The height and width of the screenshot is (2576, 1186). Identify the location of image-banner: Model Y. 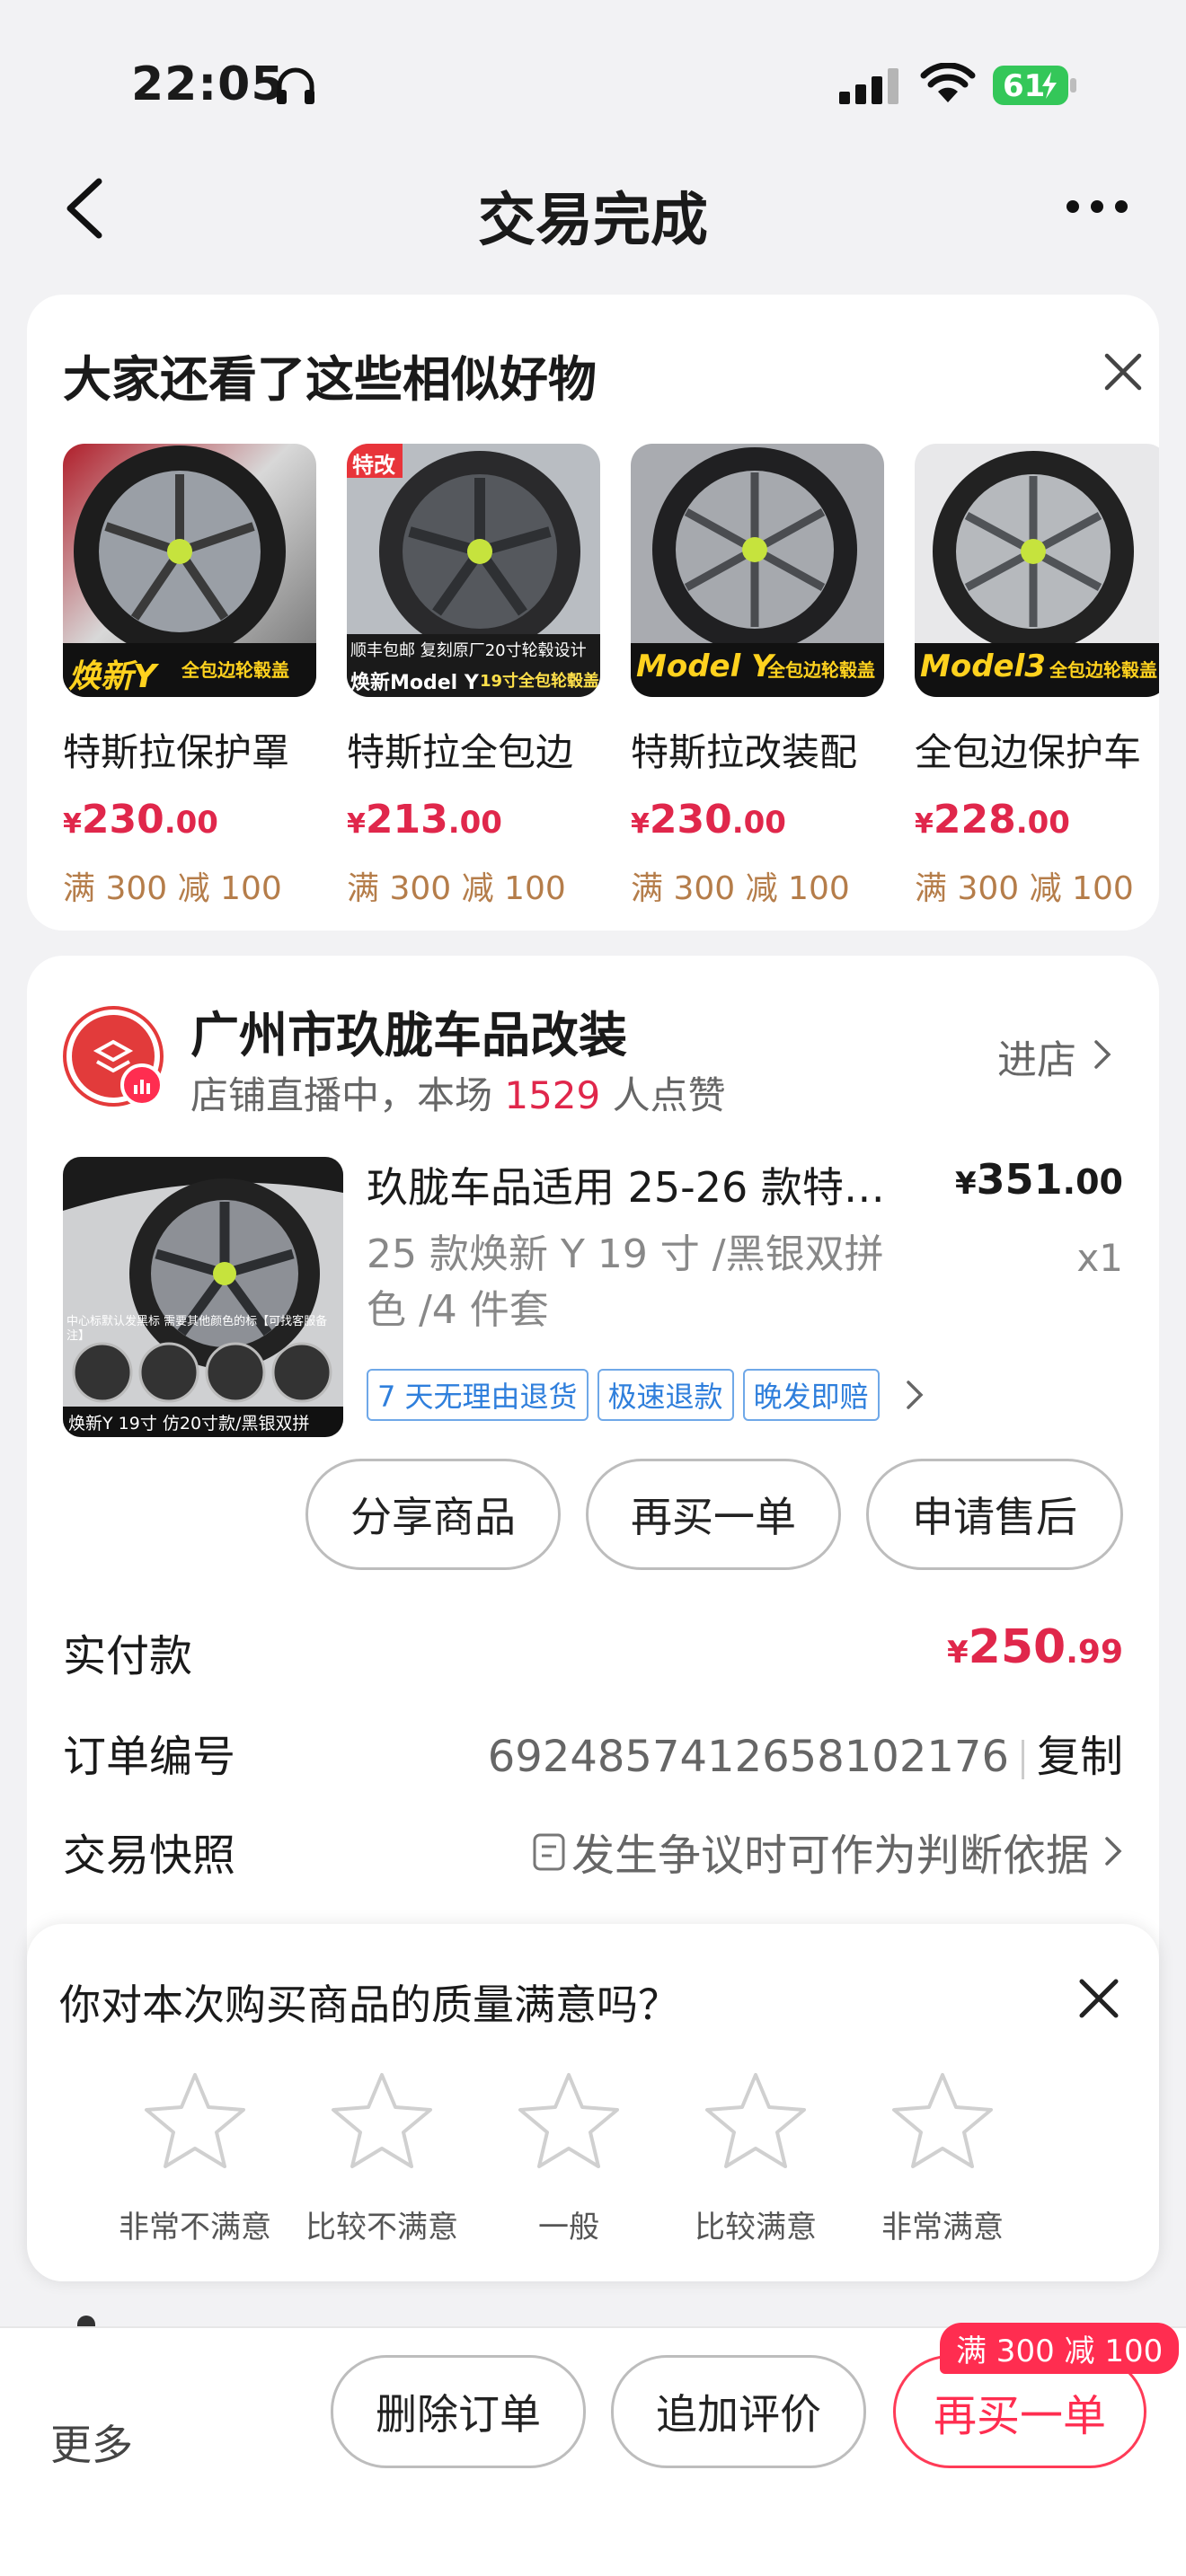
(705, 666).